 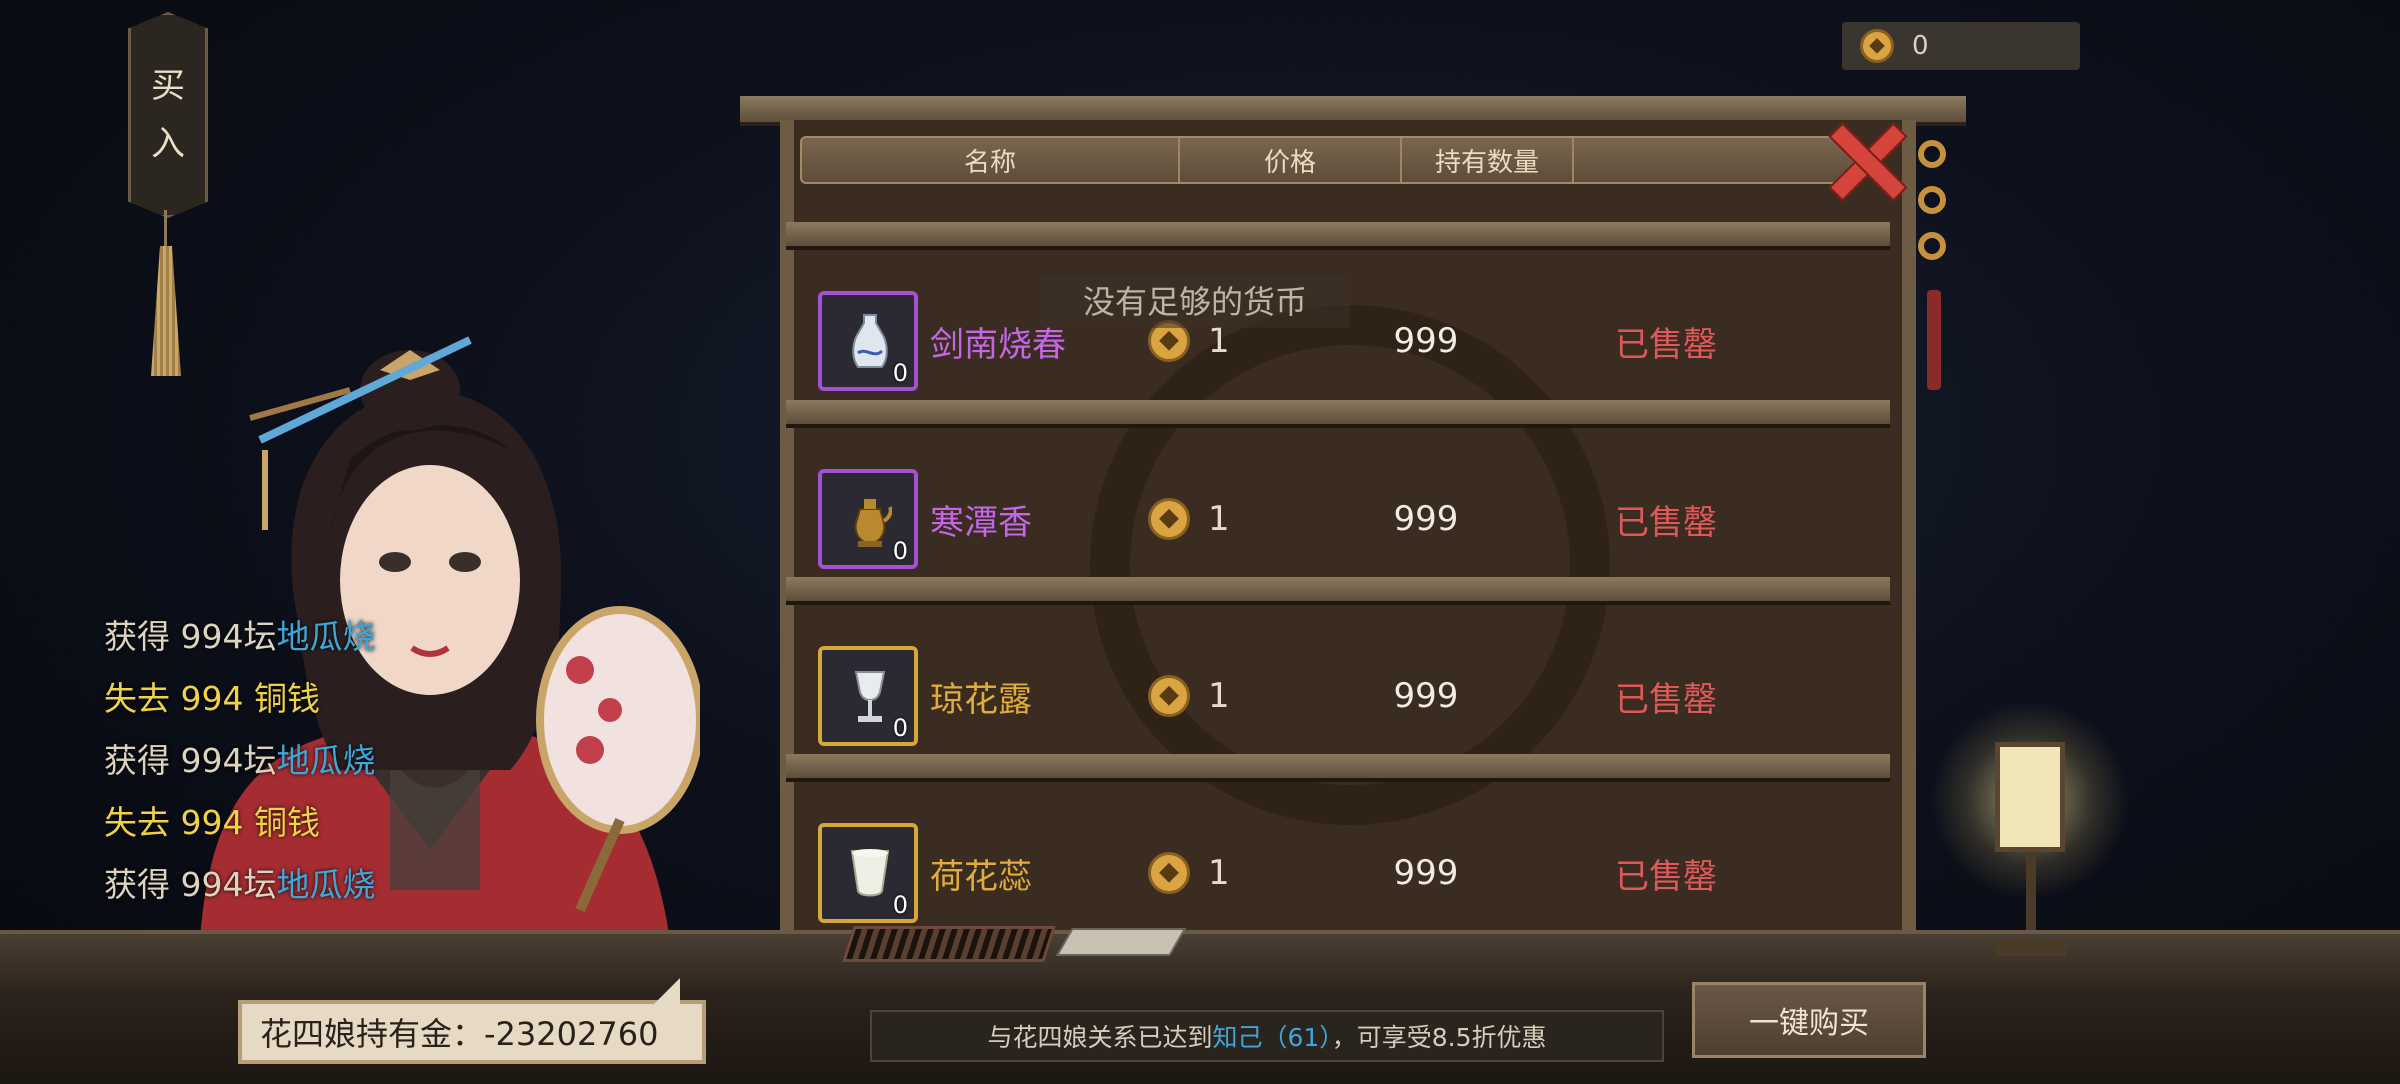 I want to click on currency-display: 0, so click(x=1961, y=46).